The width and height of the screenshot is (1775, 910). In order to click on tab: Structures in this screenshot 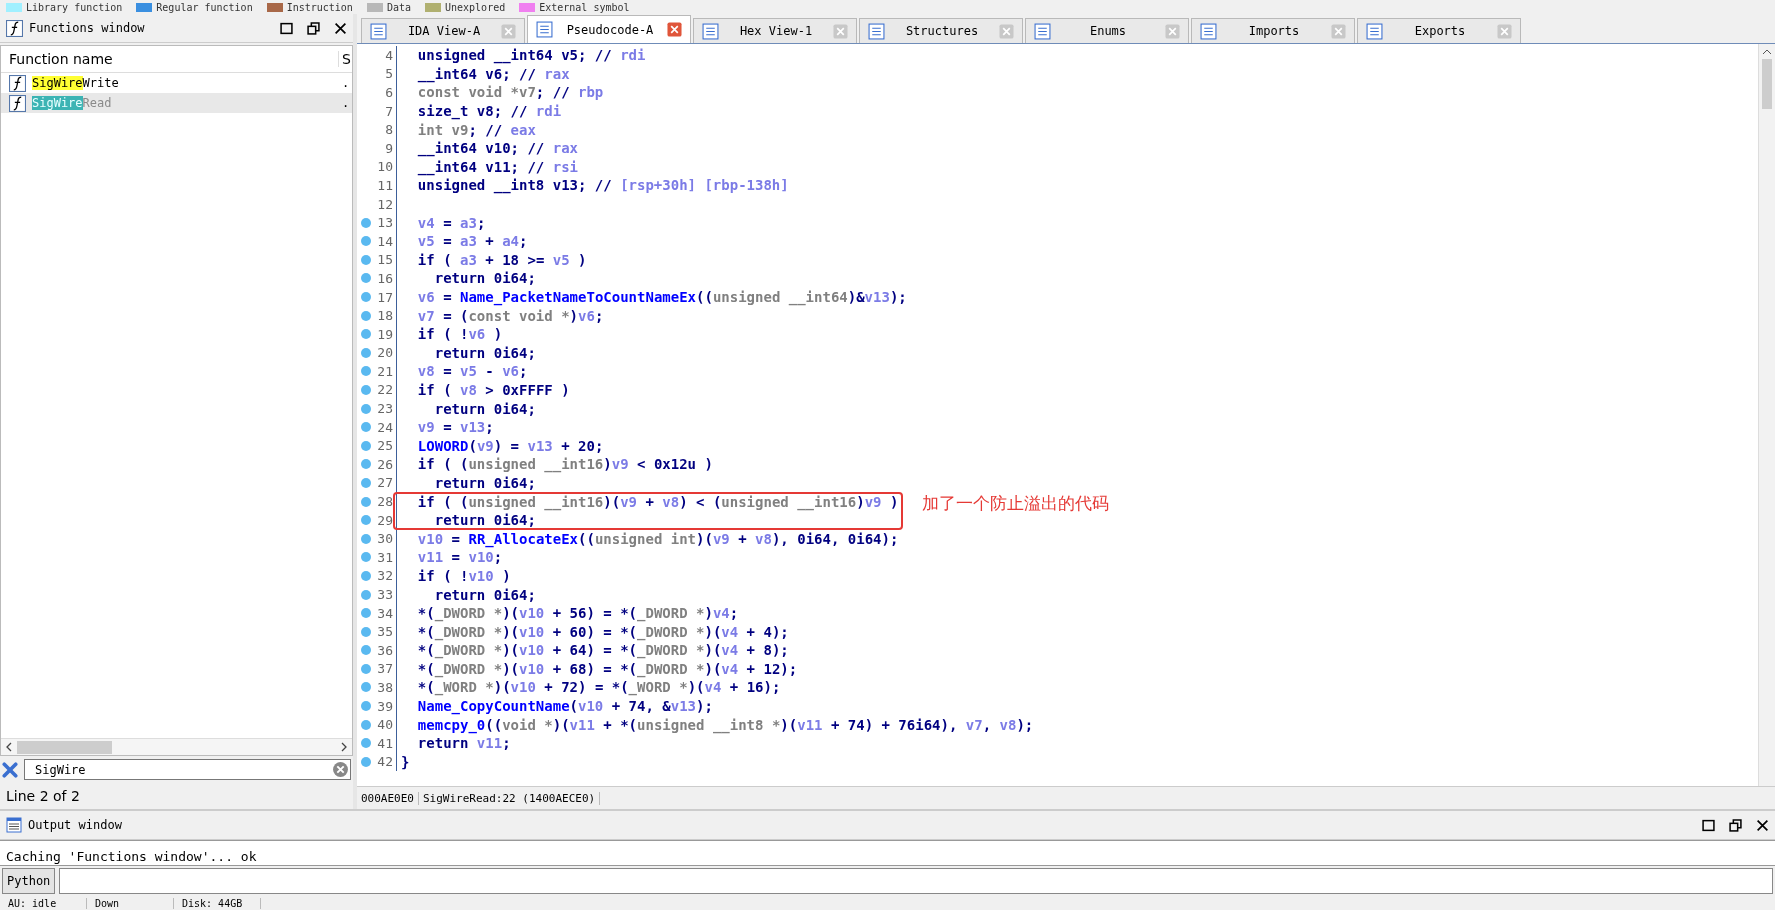, I will do `click(941, 30)`.